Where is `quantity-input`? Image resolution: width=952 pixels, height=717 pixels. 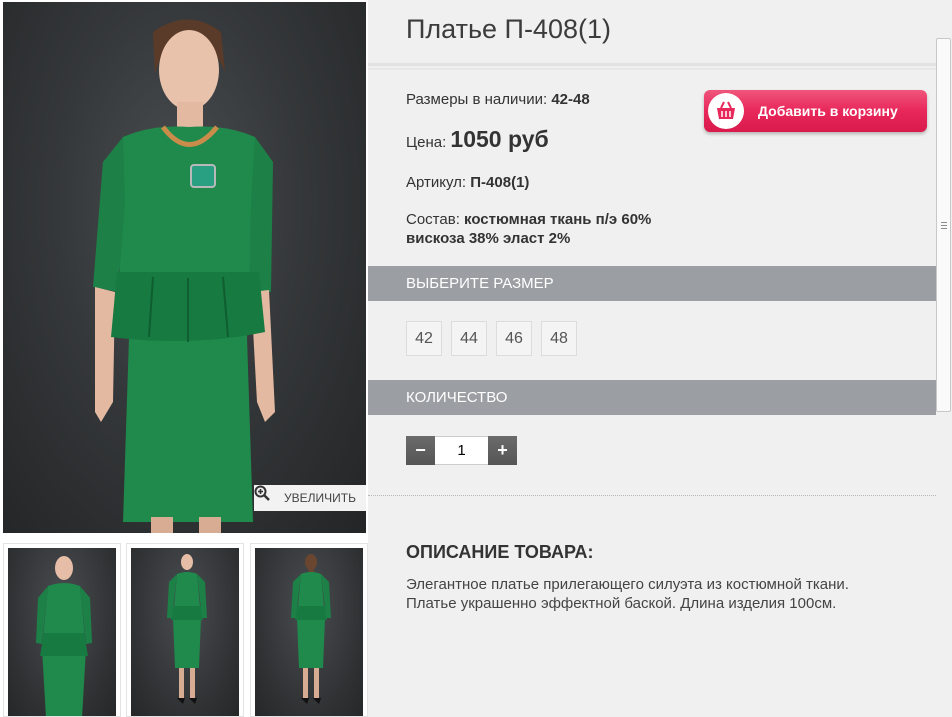 quantity-input is located at coordinates (461, 450).